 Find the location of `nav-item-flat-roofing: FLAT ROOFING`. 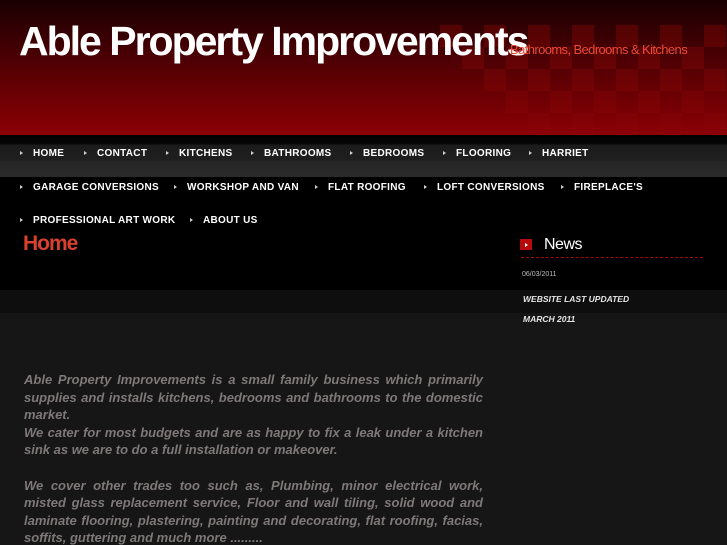

nav-item-flat-roofing: FLAT ROOFING is located at coordinates (360, 187).